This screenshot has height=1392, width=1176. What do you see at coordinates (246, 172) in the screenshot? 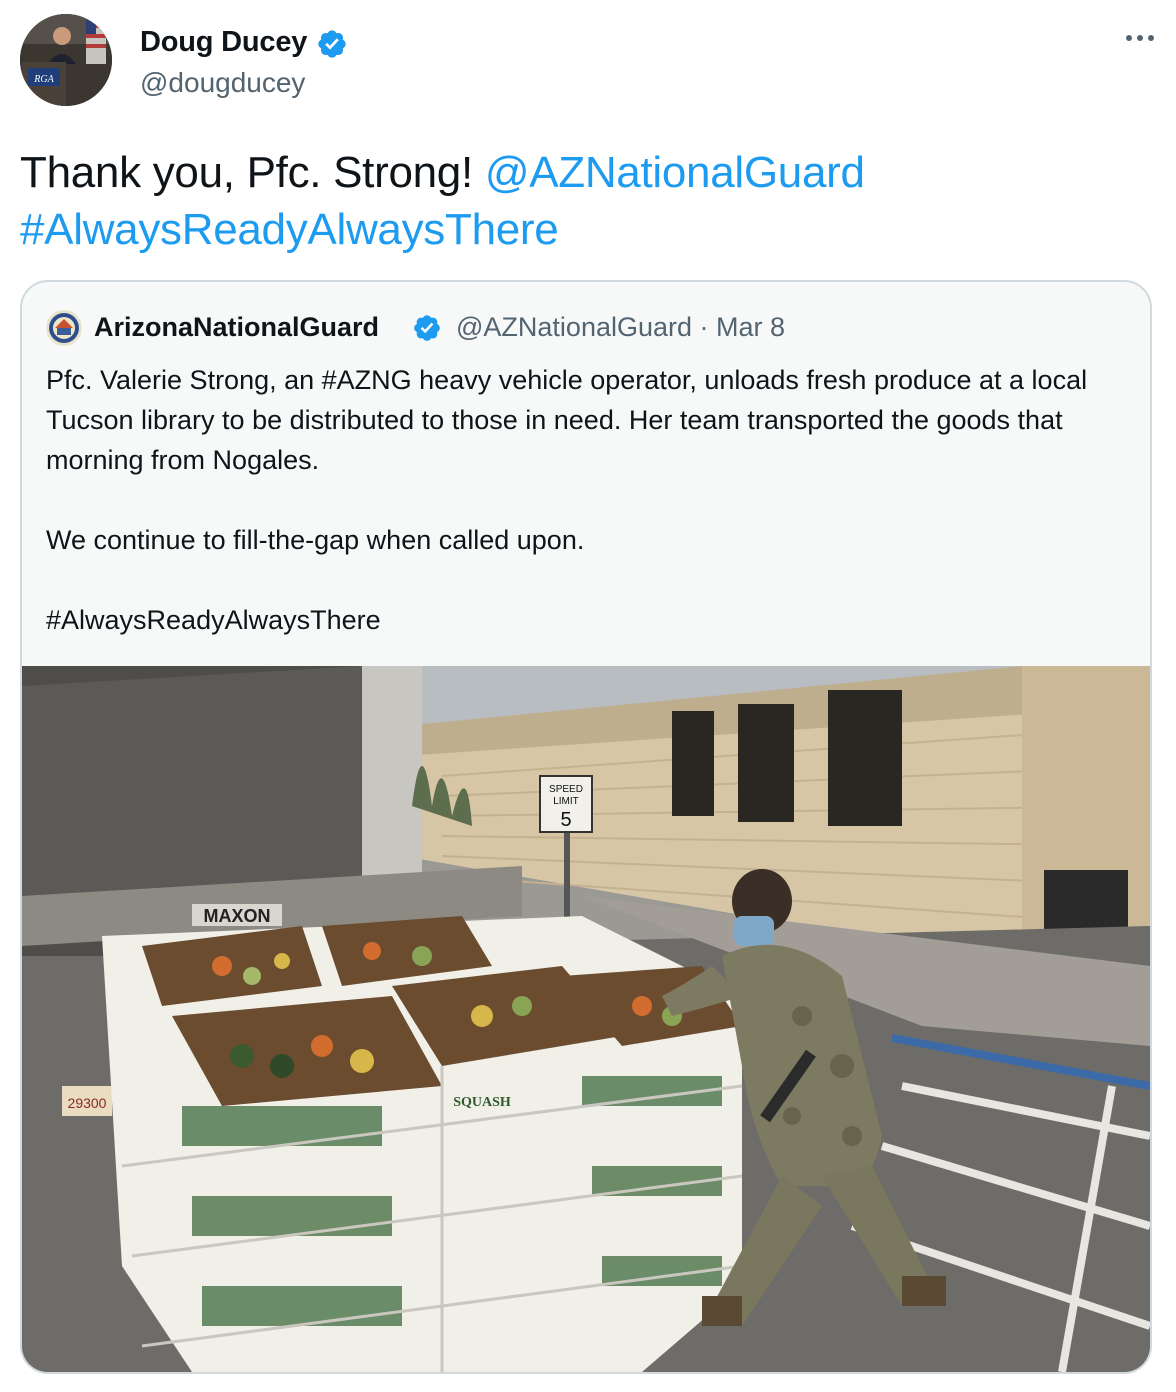
I see `tweet-text-plain: Thank you, Pfc. Strong!` at bounding box center [246, 172].